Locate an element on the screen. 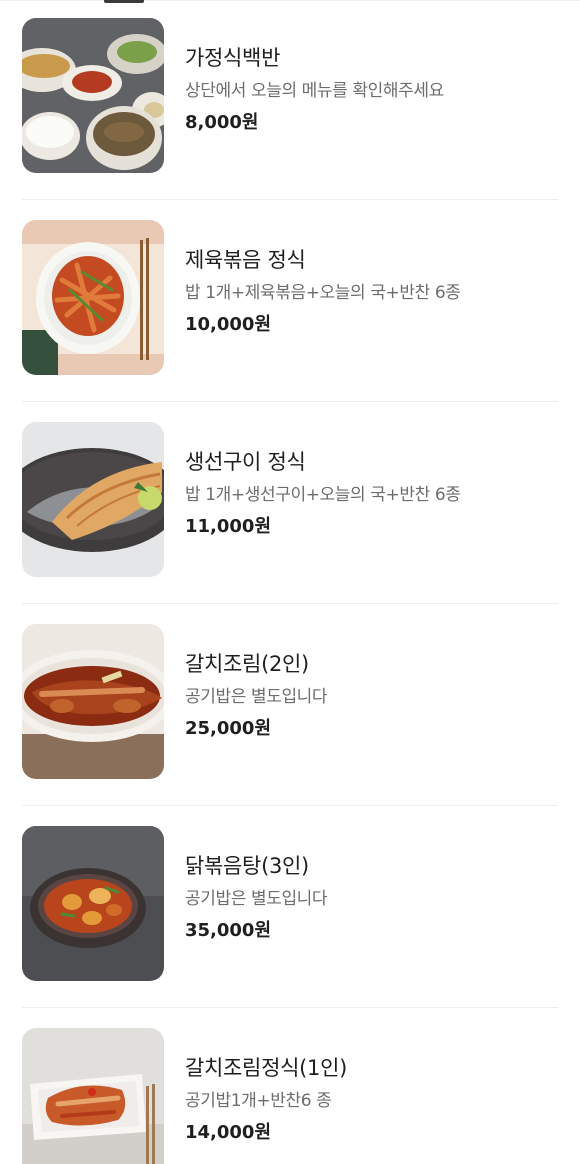 This screenshot has width=580, height=1164. spicy-pork-photo is located at coordinates (93, 297).